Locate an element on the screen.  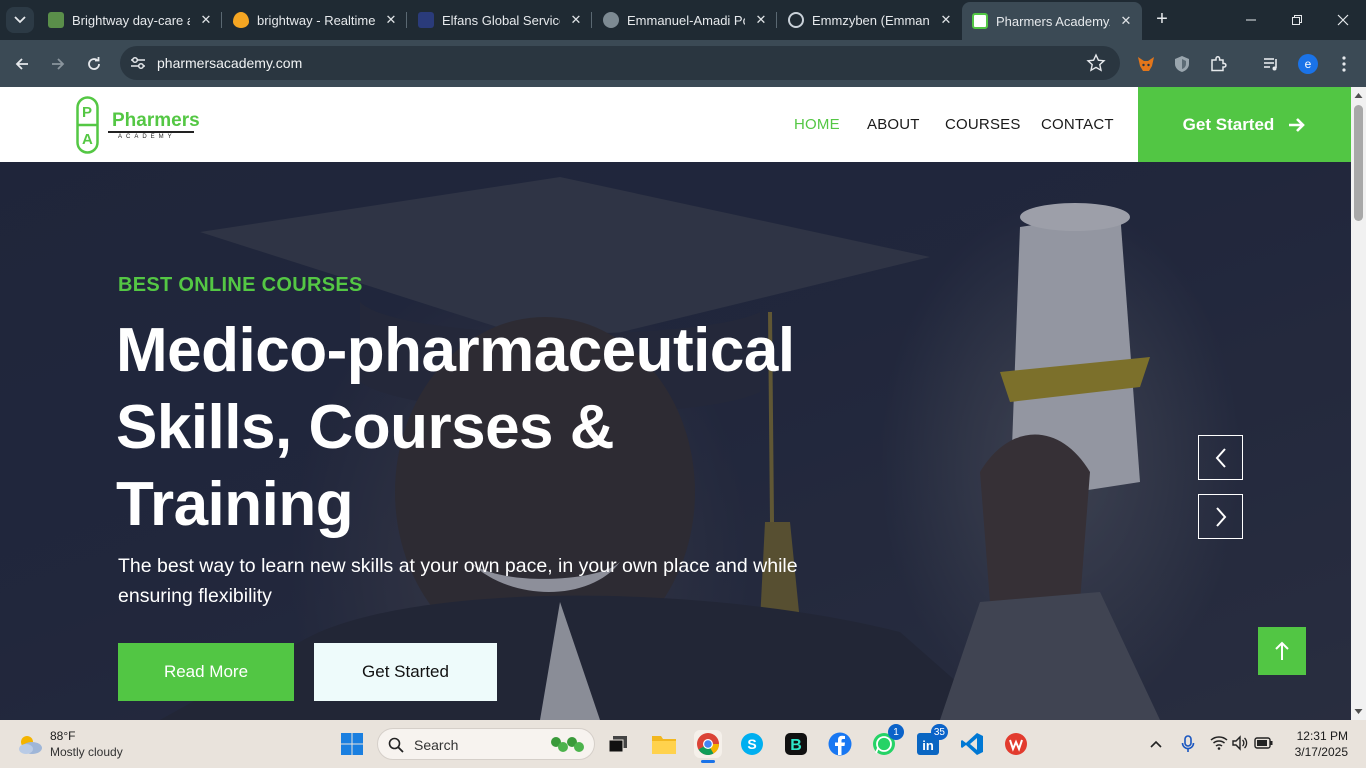
forward-button is located at coordinates (58, 64).